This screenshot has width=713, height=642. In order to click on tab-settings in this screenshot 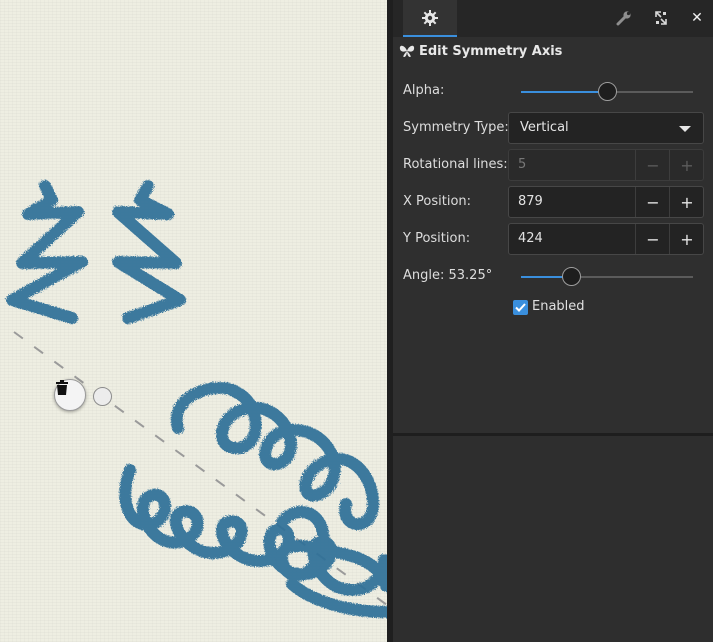, I will do `click(430, 18)`.